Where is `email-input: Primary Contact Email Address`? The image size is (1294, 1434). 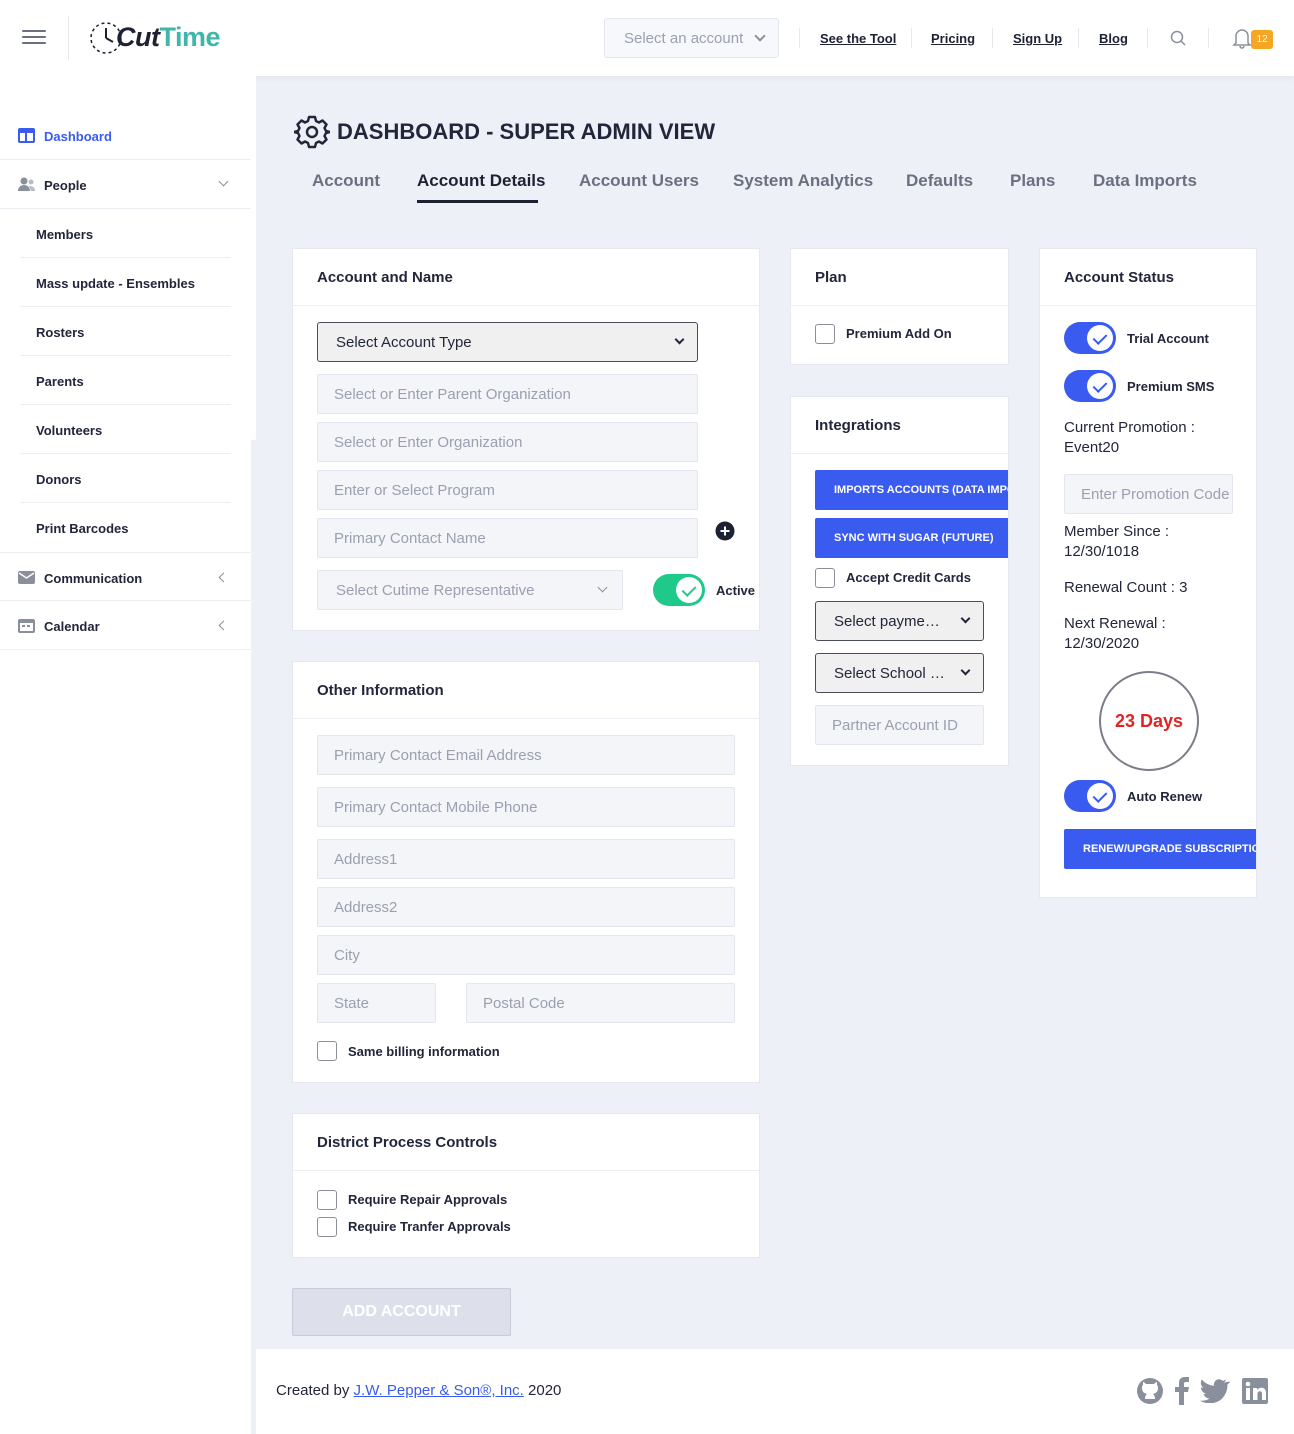
email-input: Primary Contact Email Address is located at coordinates (526, 755).